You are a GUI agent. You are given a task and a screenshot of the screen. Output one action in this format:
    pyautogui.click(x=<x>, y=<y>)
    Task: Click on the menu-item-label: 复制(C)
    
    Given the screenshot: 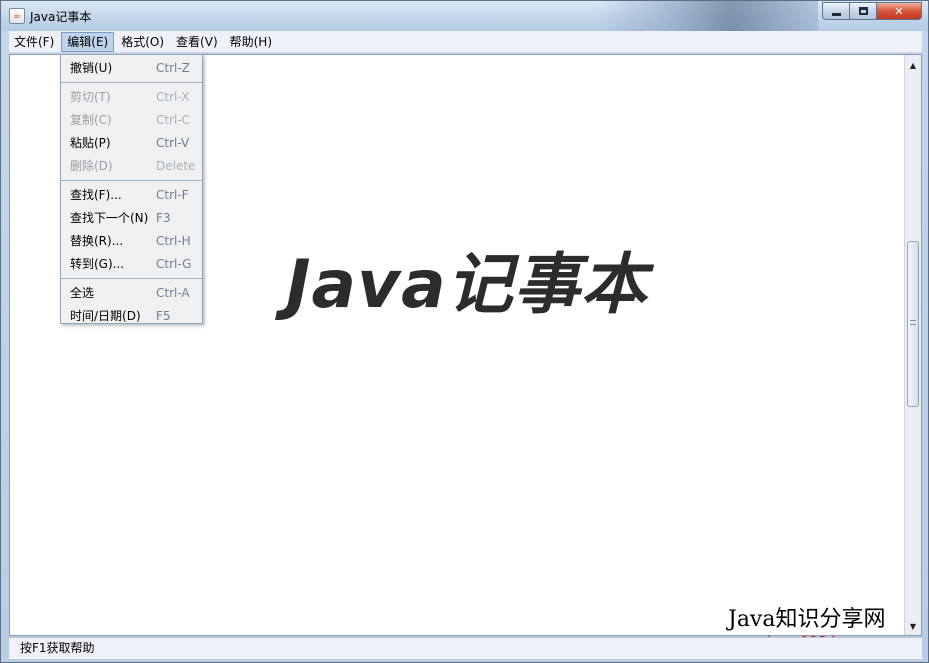 What is the action you would take?
    pyautogui.click(x=91, y=120)
    